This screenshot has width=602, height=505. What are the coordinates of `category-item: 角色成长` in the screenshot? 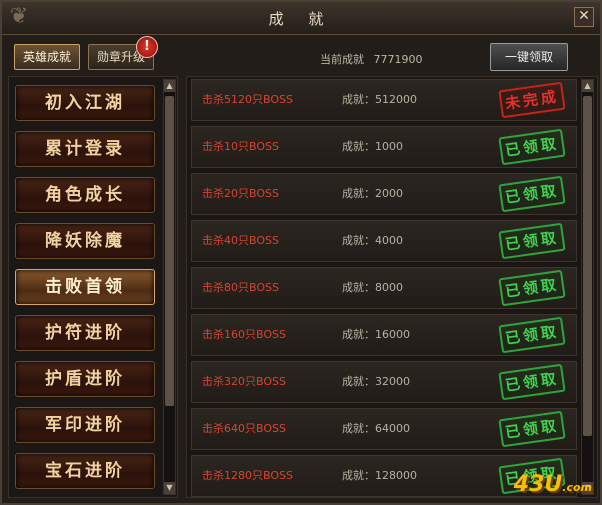 It's located at (85, 195).